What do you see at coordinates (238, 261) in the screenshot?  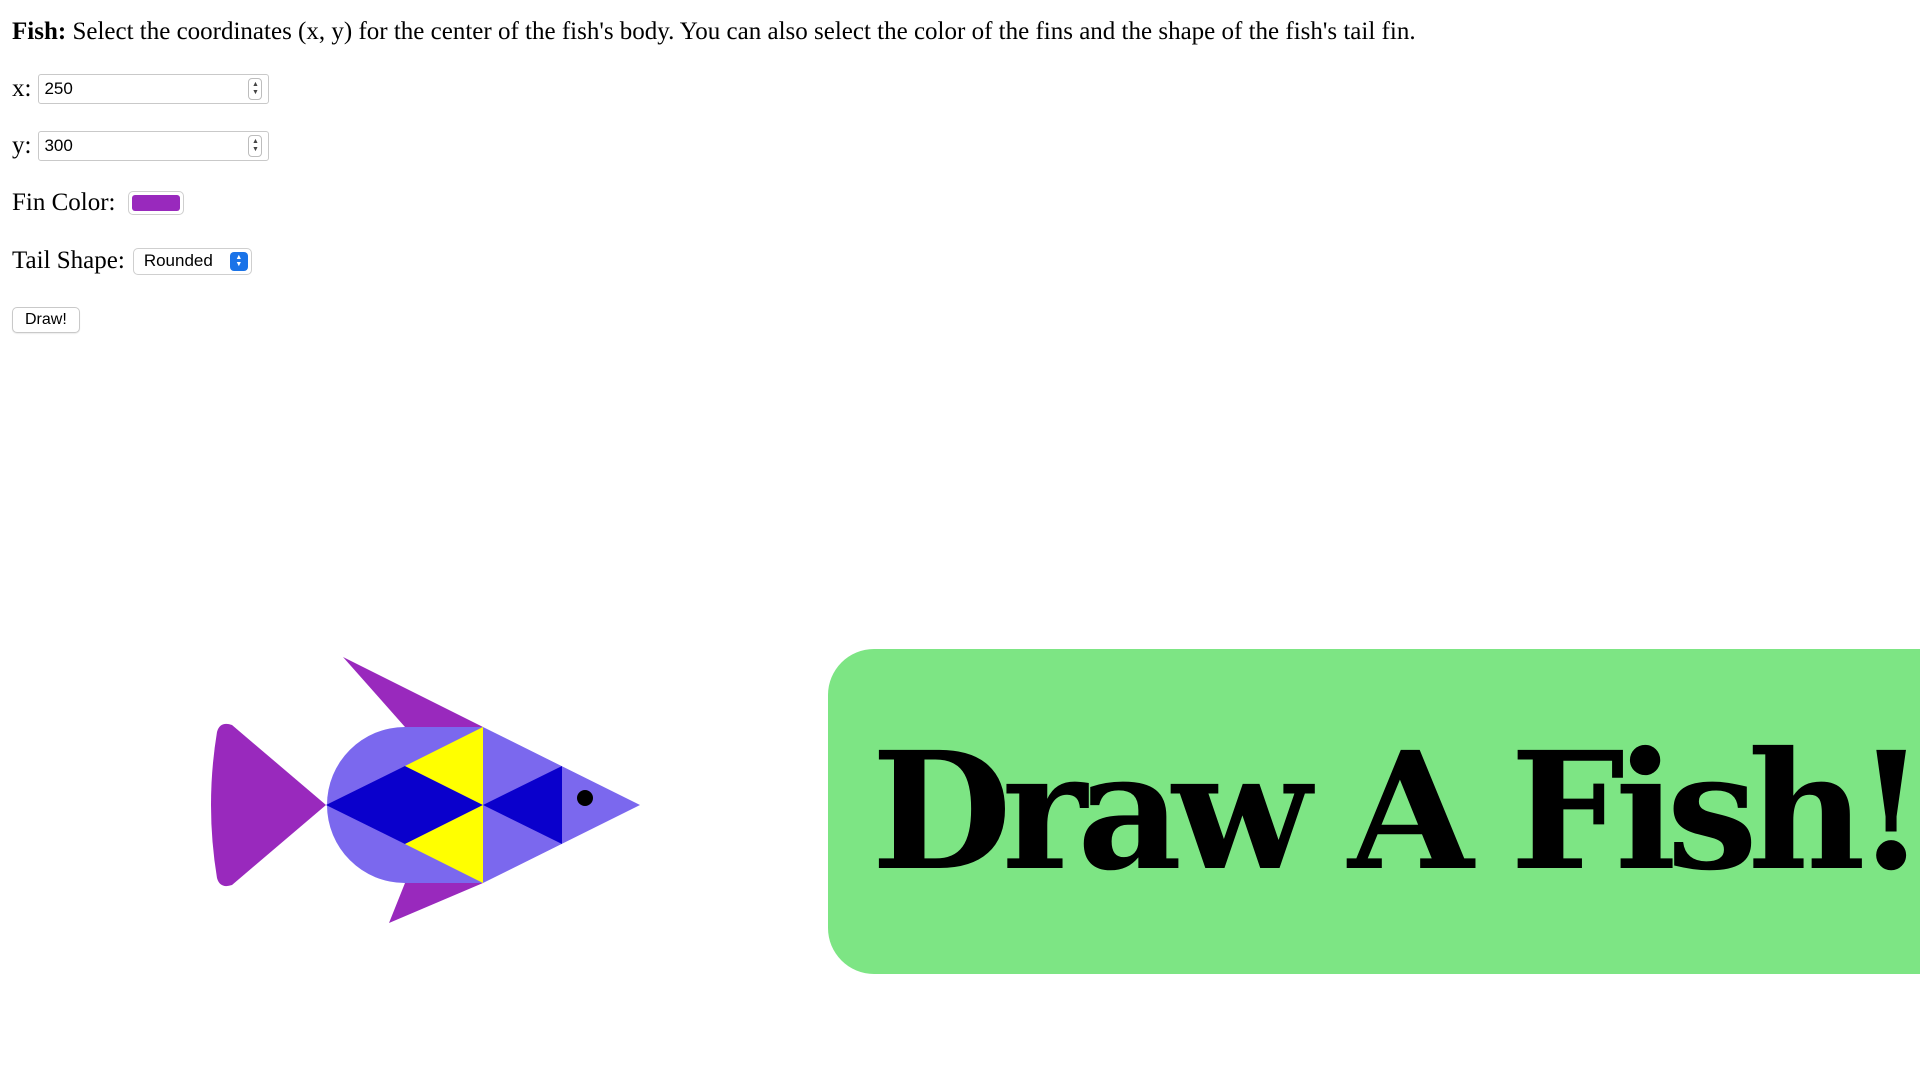 I see `chevron-up-down-icon: ▲ ▼` at bounding box center [238, 261].